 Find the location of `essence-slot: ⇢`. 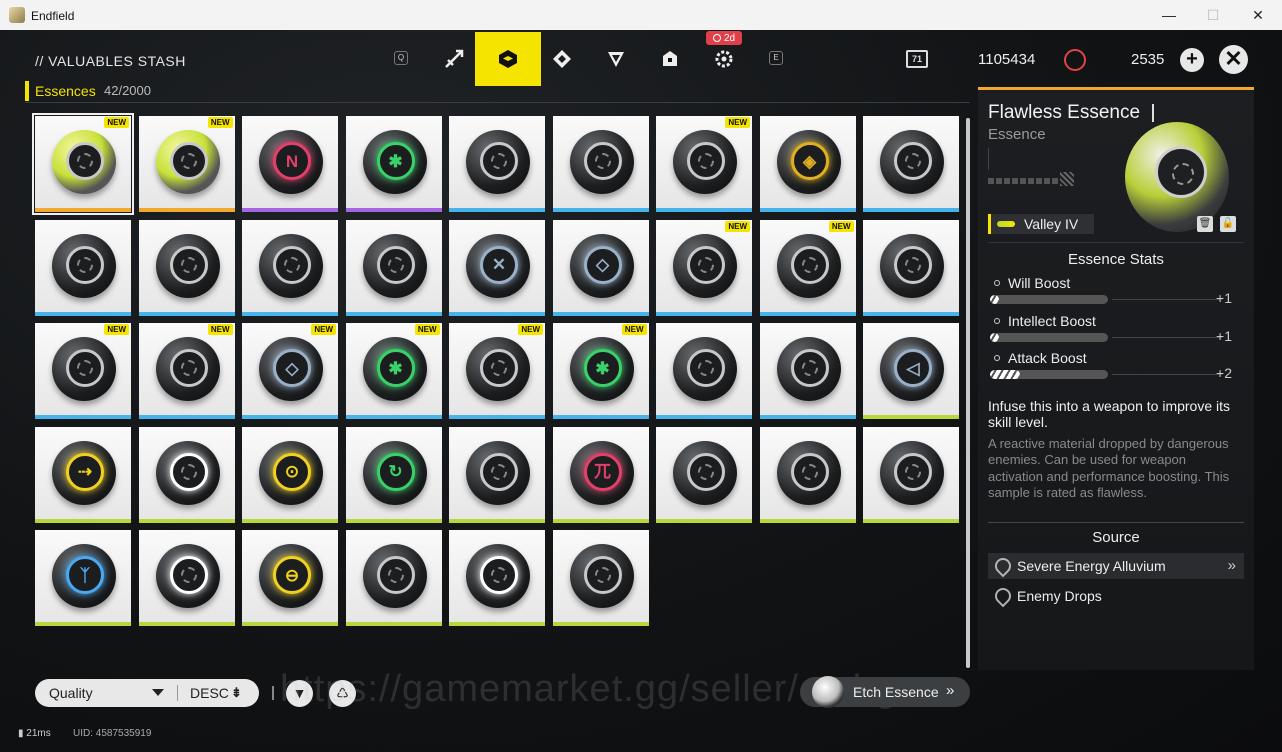

essence-slot: ⇢ is located at coordinates (83, 474).